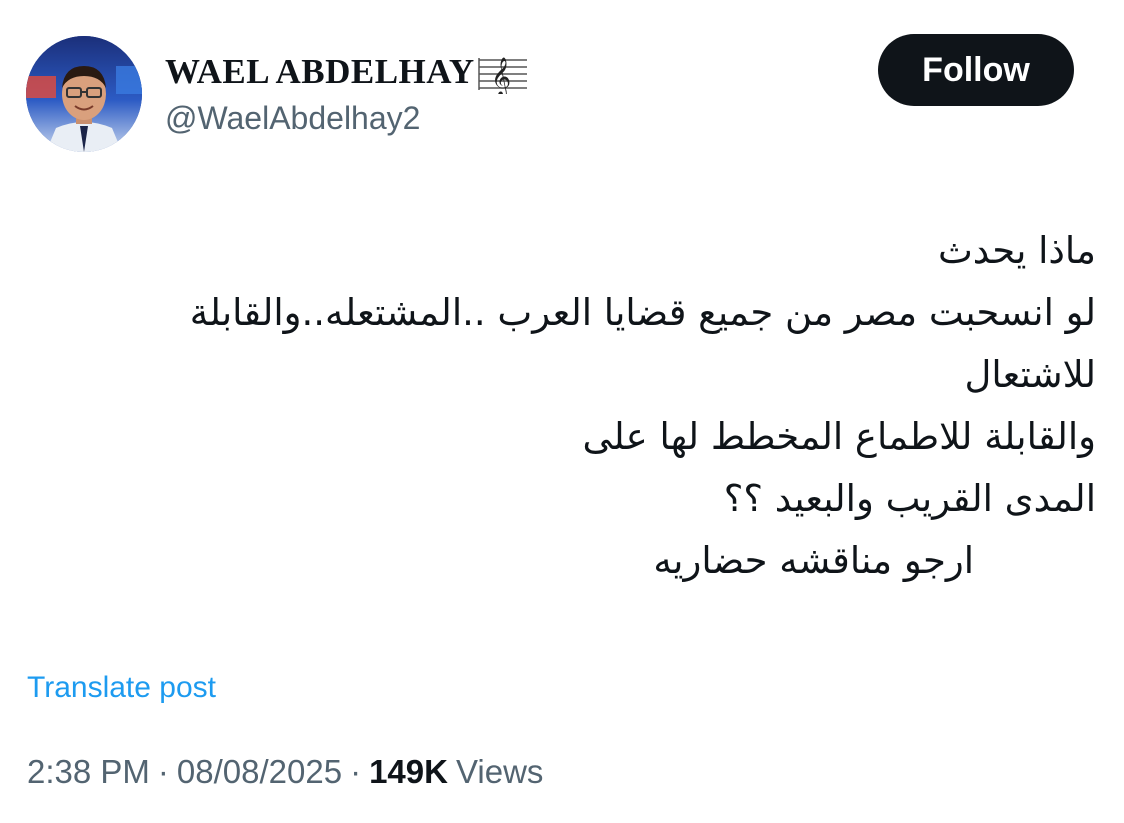 The image size is (1124, 823). Describe the element at coordinates (813, 560) in the screenshot. I see `post-text-line: ارجو مناقشه حضاريه` at that location.